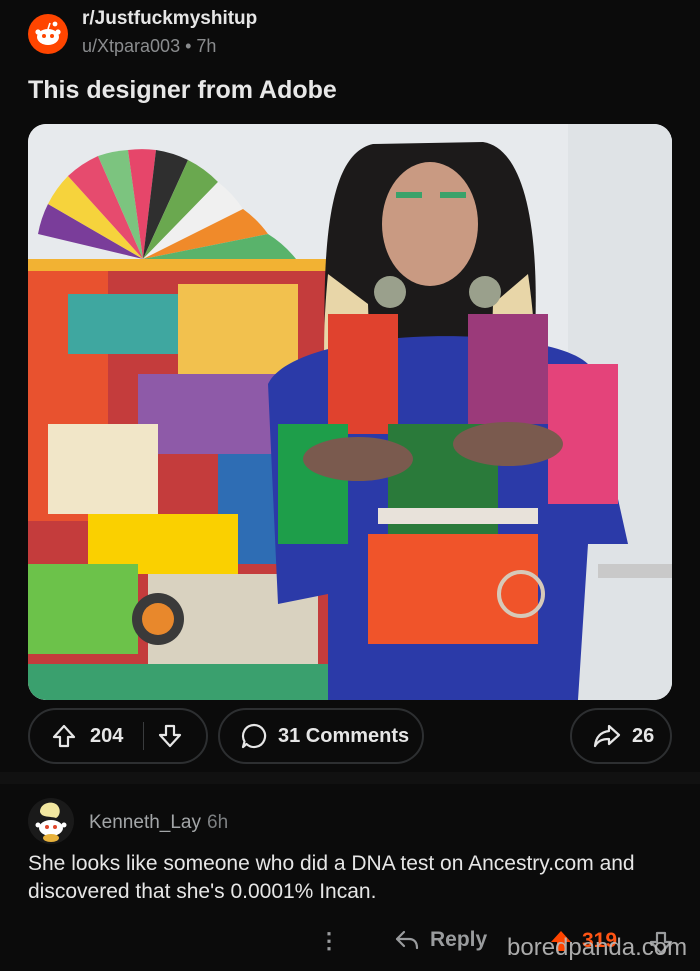 The height and width of the screenshot is (971, 700). Describe the element at coordinates (459, 939) in the screenshot. I see `reply-label: Reply` at that location.